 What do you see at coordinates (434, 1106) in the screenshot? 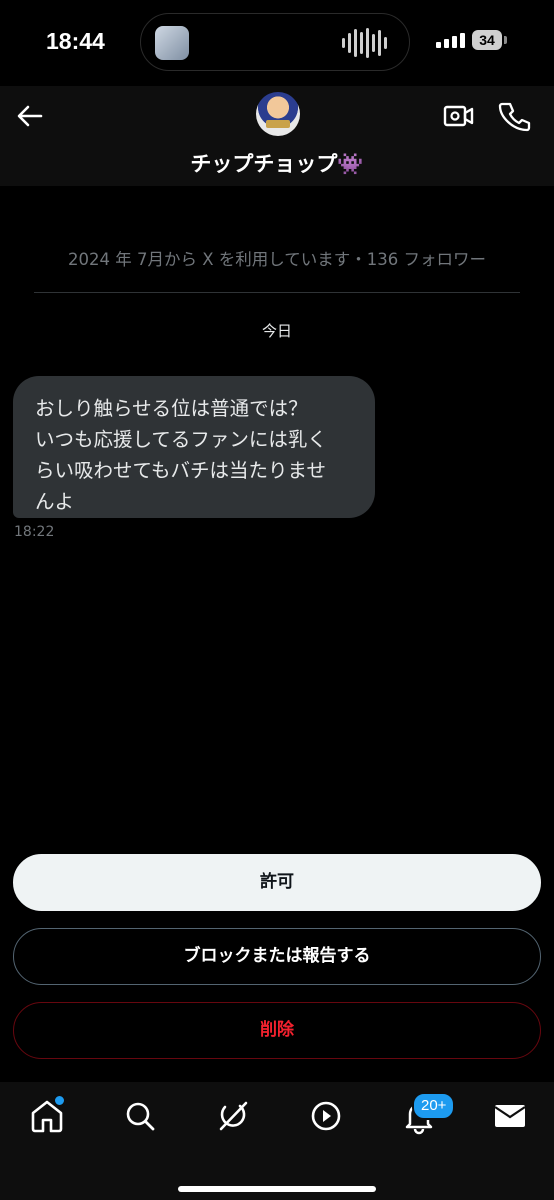
I see `notification-count-badge: 20+` at bounding box center [434, 1106].